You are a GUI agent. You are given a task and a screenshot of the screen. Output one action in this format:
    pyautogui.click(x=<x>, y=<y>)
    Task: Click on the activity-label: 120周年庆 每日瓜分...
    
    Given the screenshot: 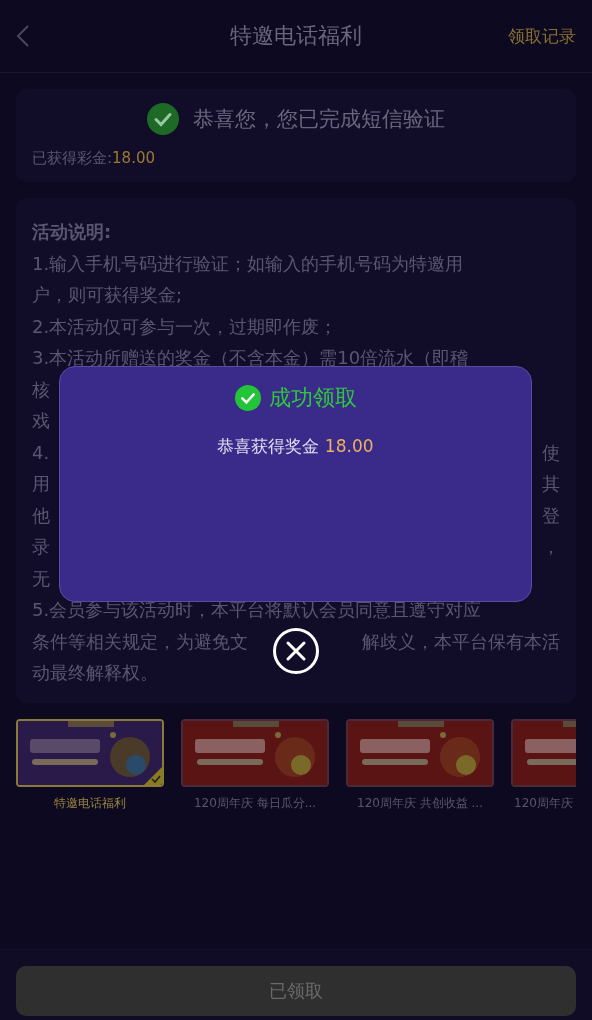 What is the action you would take?
    pyautogui.click(x=255, y=803)
    